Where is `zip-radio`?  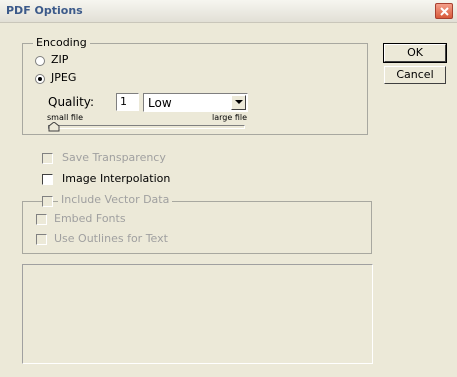
zip-radio is located at coordinates (40, 61).